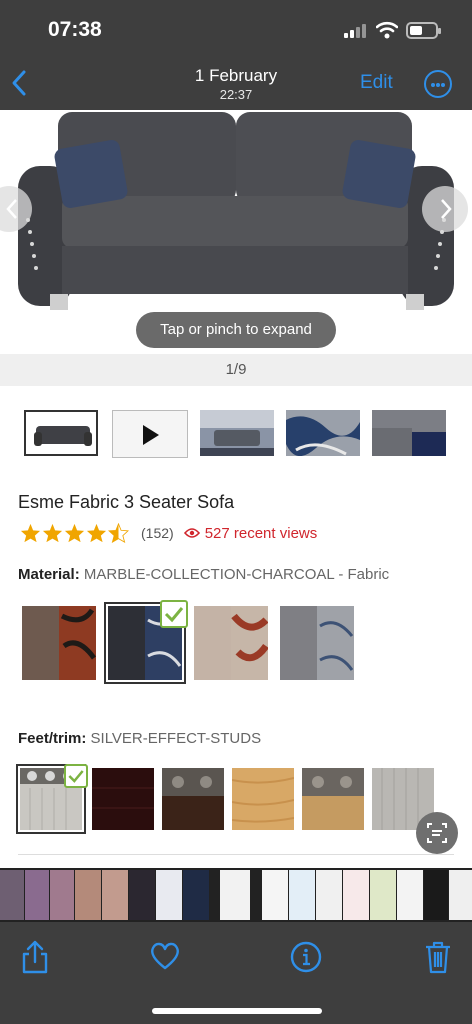  Describe the element at coordinates (236, 94) in the screenshot. I see `photo-time-subtitle: 22:37` at that location.